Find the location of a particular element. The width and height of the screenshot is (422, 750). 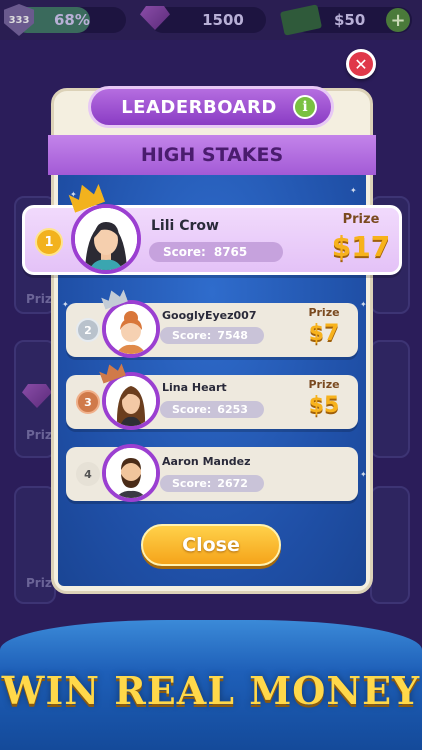

player-name: Lili Crow is located at coordinates (185, 226).